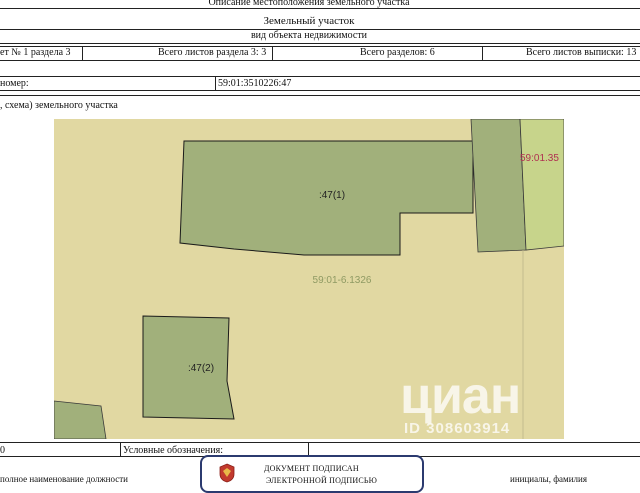 Image resolution: width=640 pixels, height=493 pixels. I want to click on parcel-main-label: :47(1), so click(332, 195).